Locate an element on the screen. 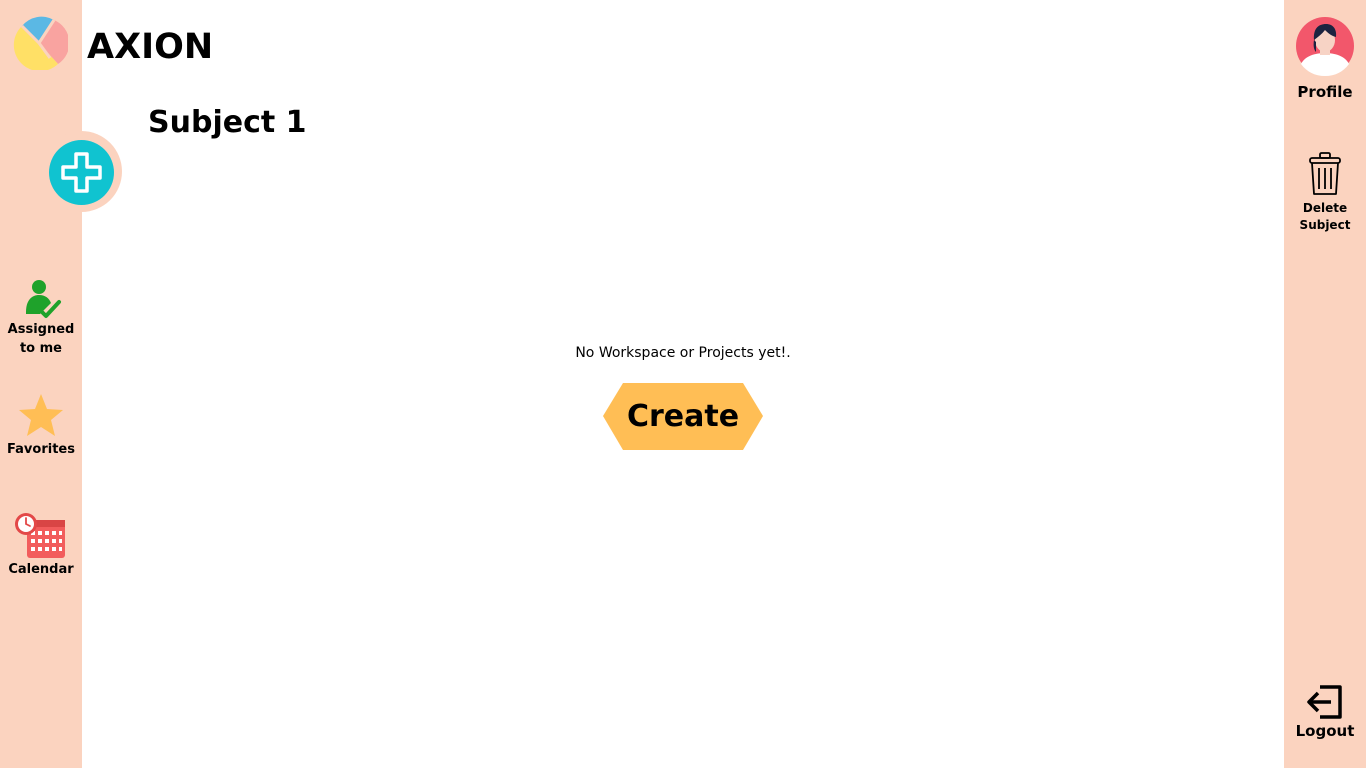 The image size is (1366, 768). nav-assigned-to-me: Assigned to me is located at coordinates (41, 318).